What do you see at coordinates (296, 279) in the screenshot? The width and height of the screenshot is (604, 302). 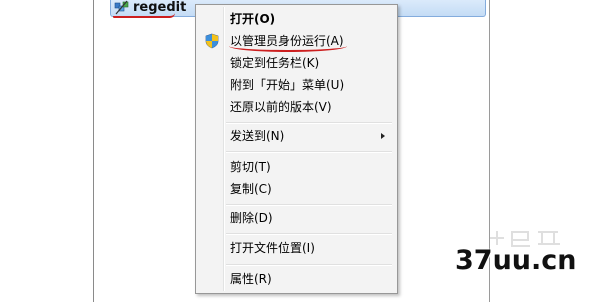 I see `menu-item-properties: 属性(R)` at bounding box center [296, 279].